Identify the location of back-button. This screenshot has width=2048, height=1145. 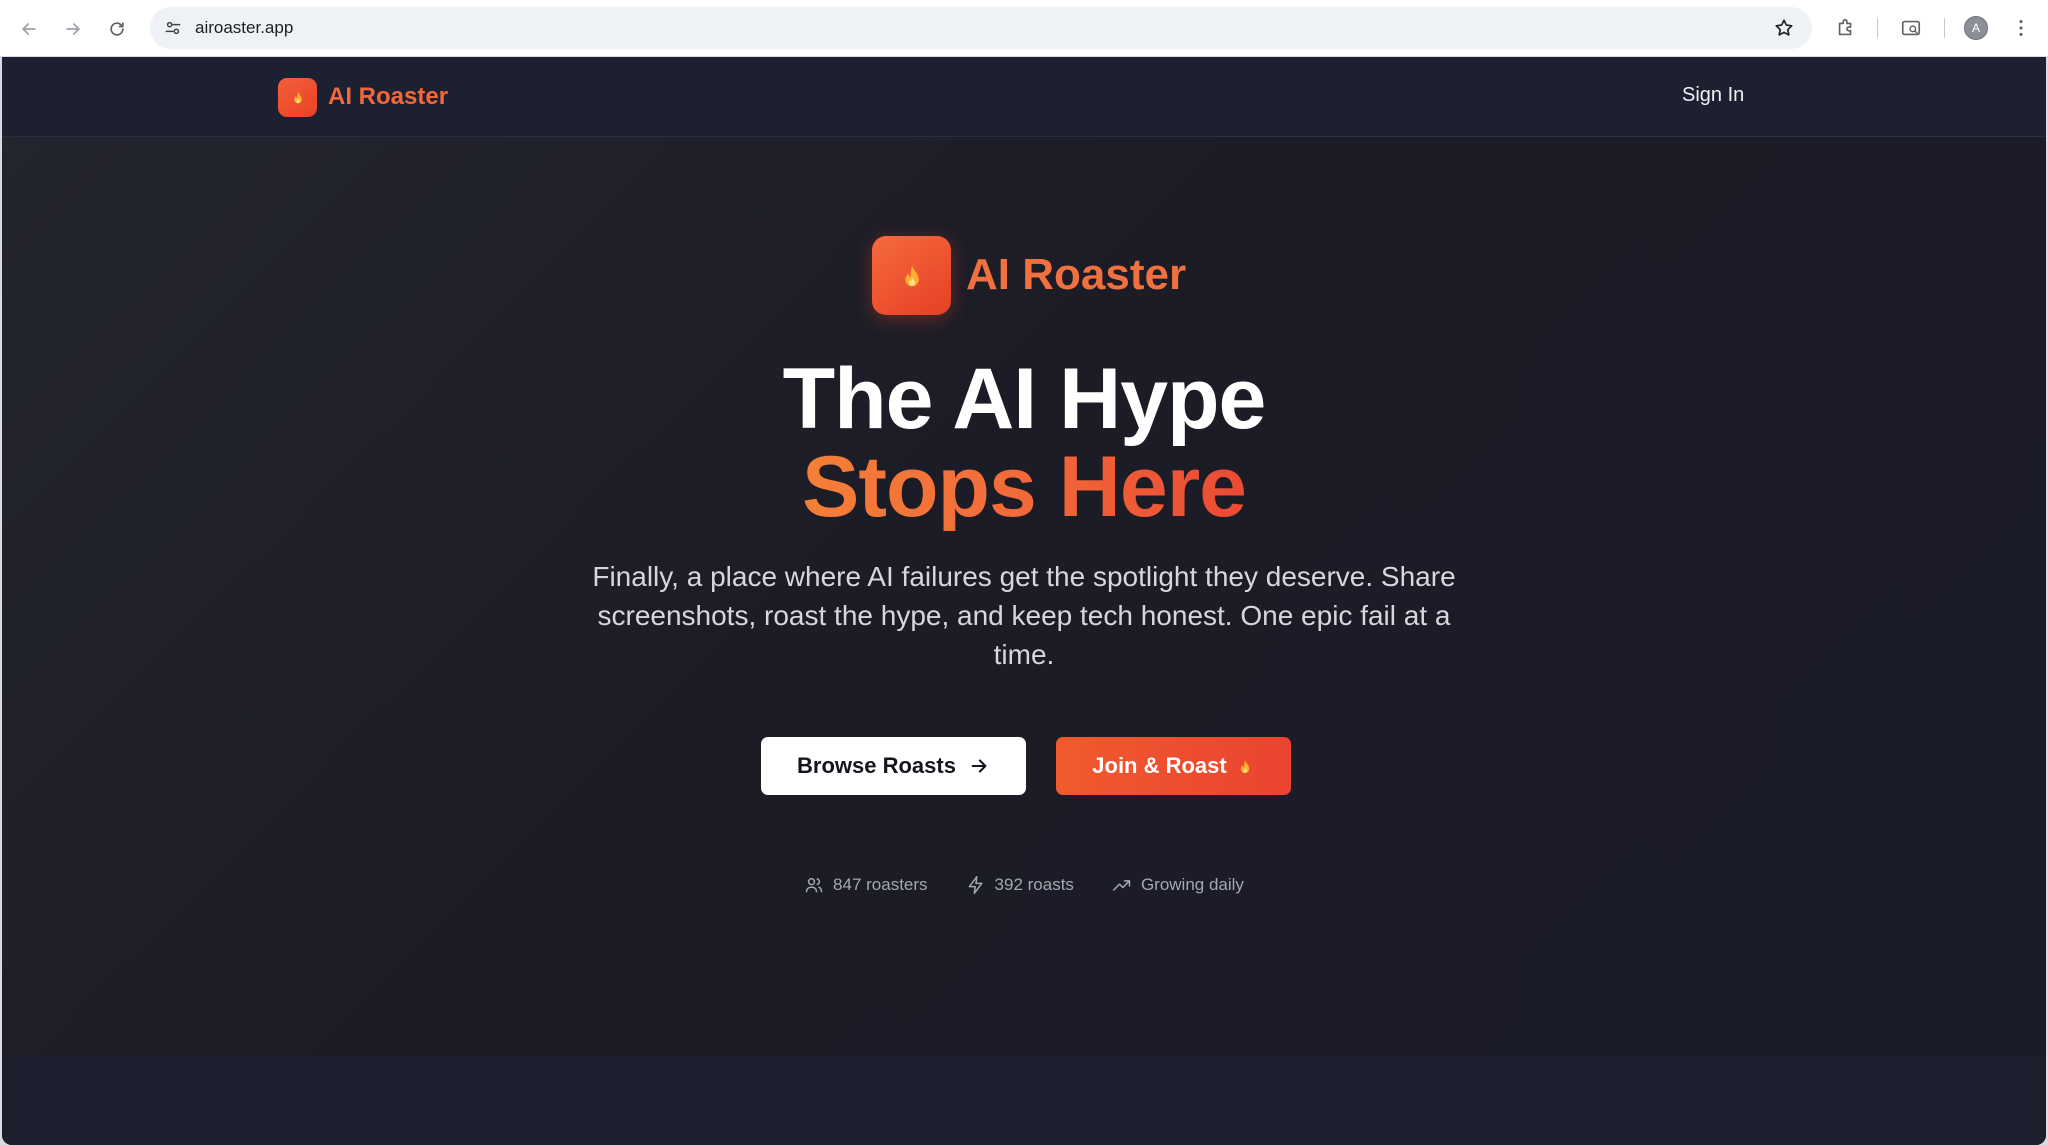
(29, 29).